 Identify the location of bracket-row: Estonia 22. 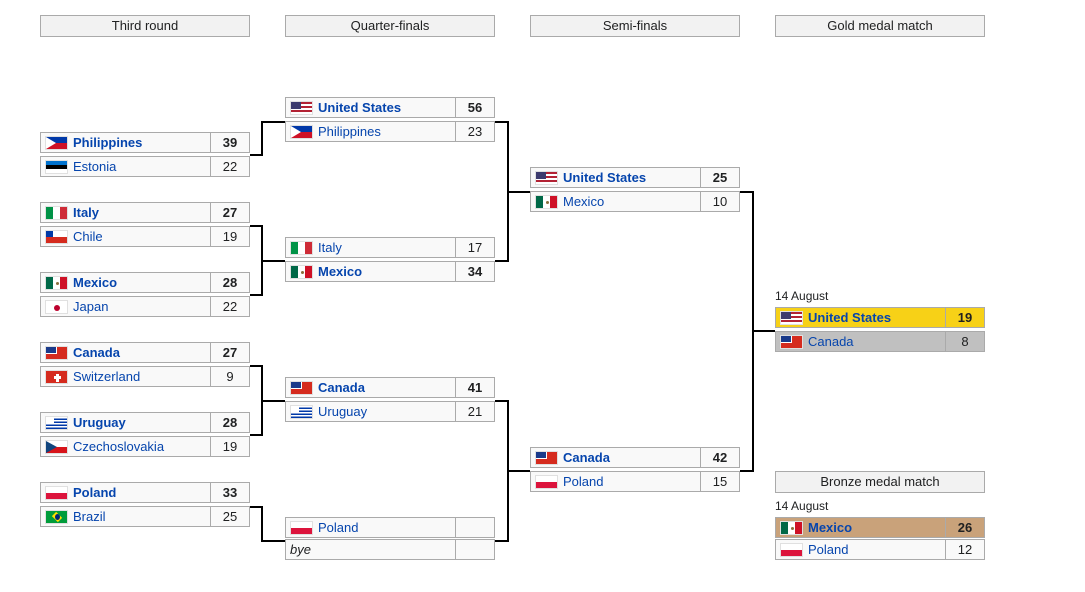
(145, 166).